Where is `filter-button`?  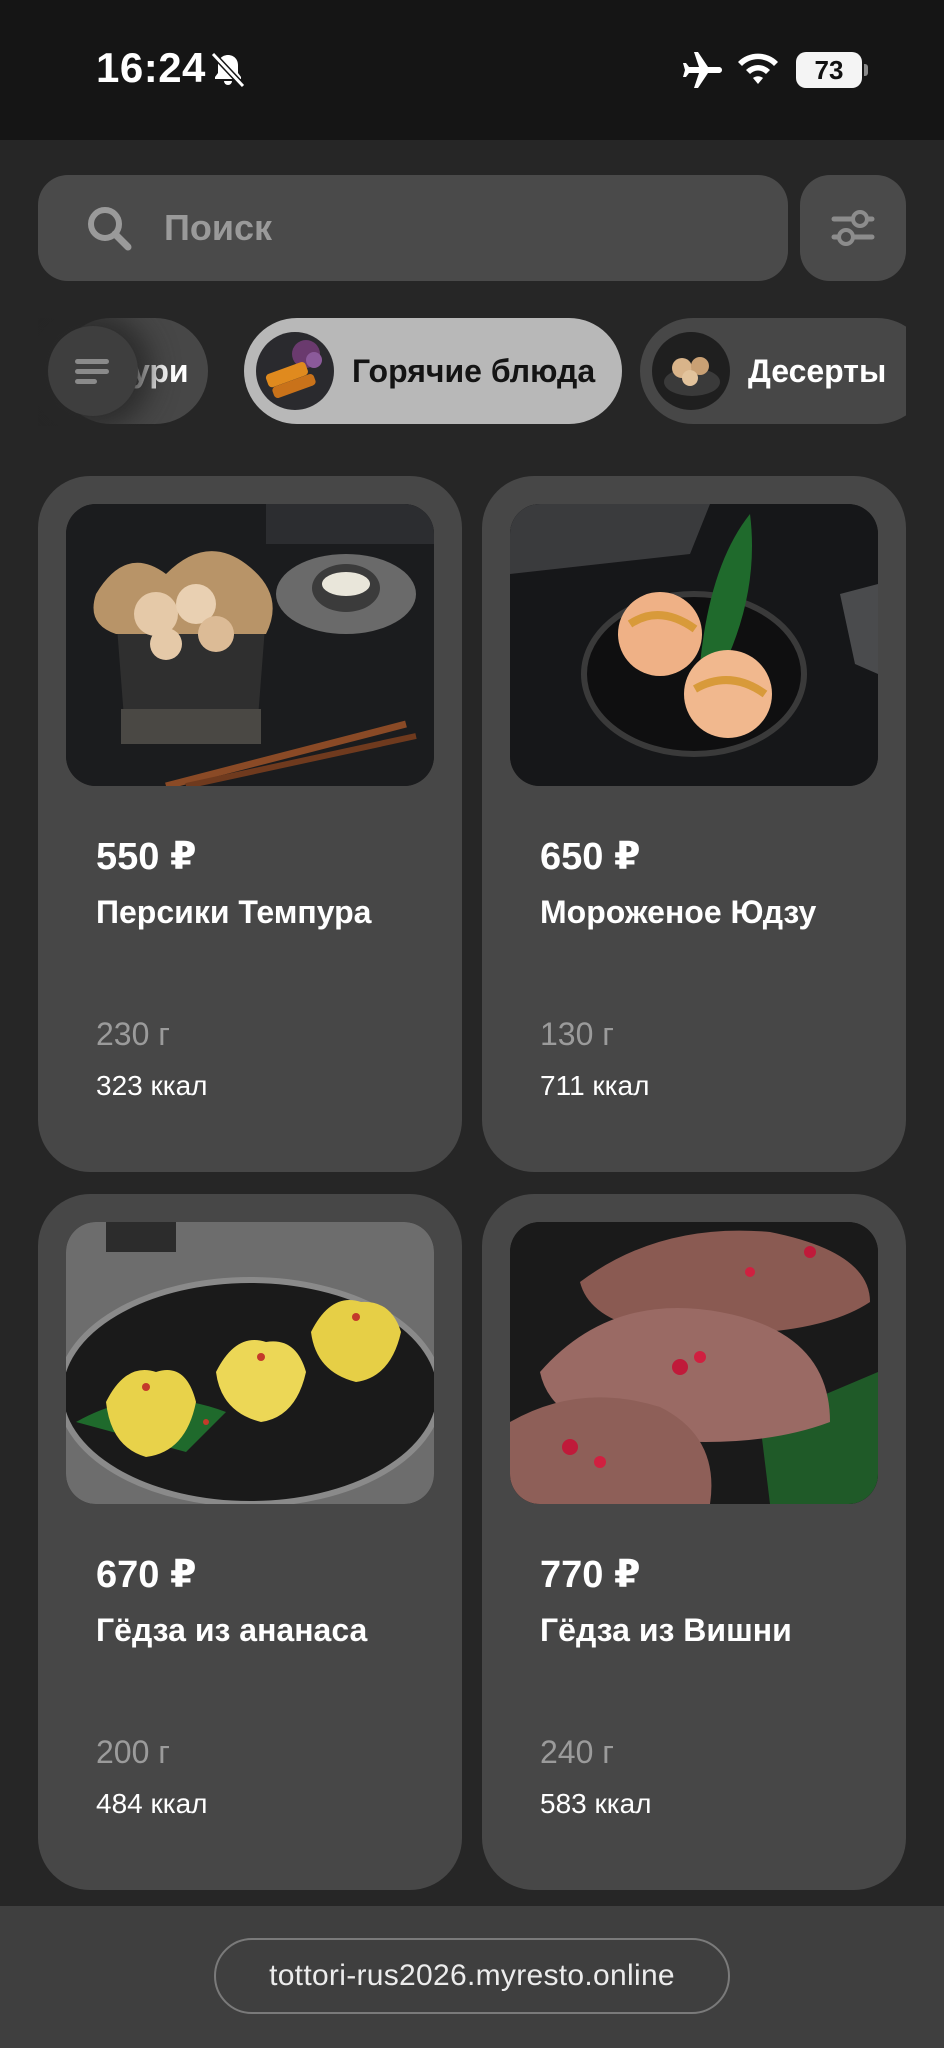 filter-button is located at coordinates (853, 228).